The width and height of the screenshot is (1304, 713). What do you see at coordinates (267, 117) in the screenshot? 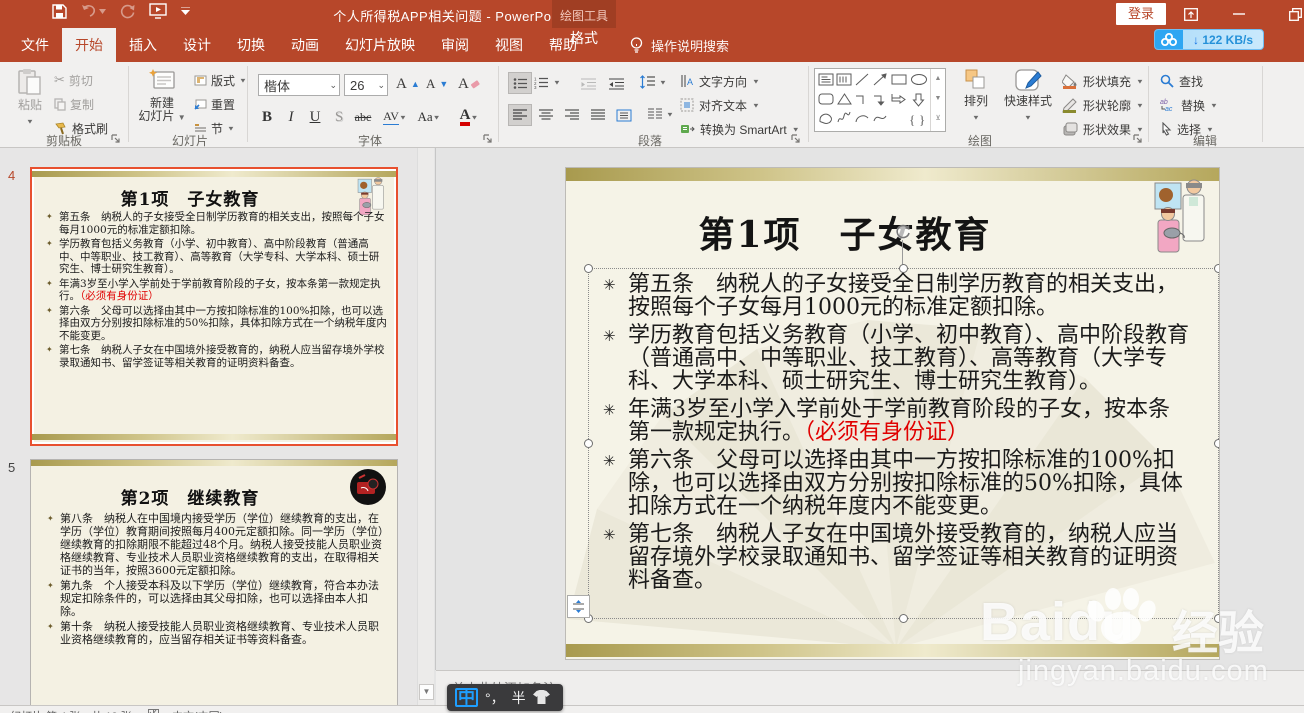
I see `bold-button: B` at bounding box center [267, 117].